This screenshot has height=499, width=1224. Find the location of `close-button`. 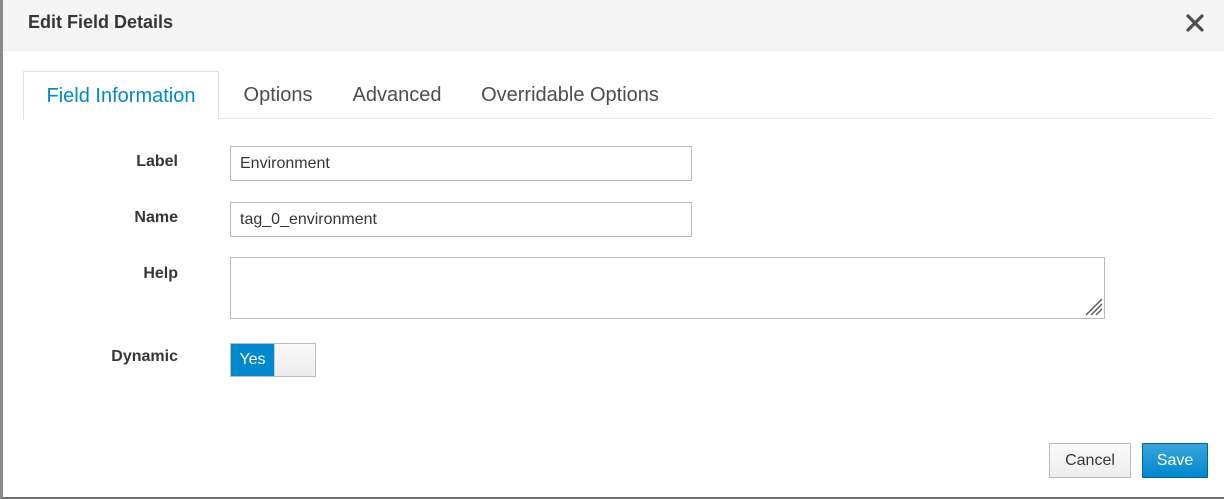

close-button is located at coordinates (1195, 23).